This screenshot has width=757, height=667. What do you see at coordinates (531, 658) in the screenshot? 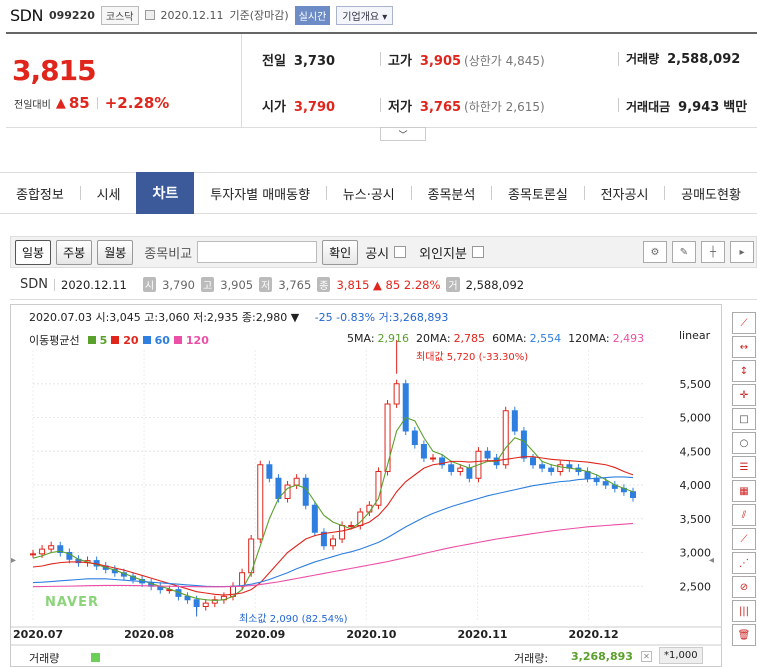
I see `volume-readout-label: 거래량:` at bounding box center [531, 658].